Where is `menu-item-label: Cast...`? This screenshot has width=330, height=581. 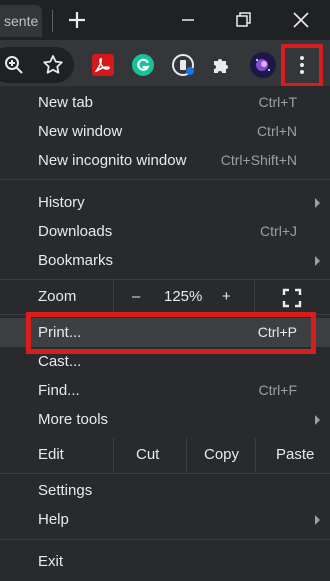 menu-item-label: Cast... is located at coordinates (60, 361).